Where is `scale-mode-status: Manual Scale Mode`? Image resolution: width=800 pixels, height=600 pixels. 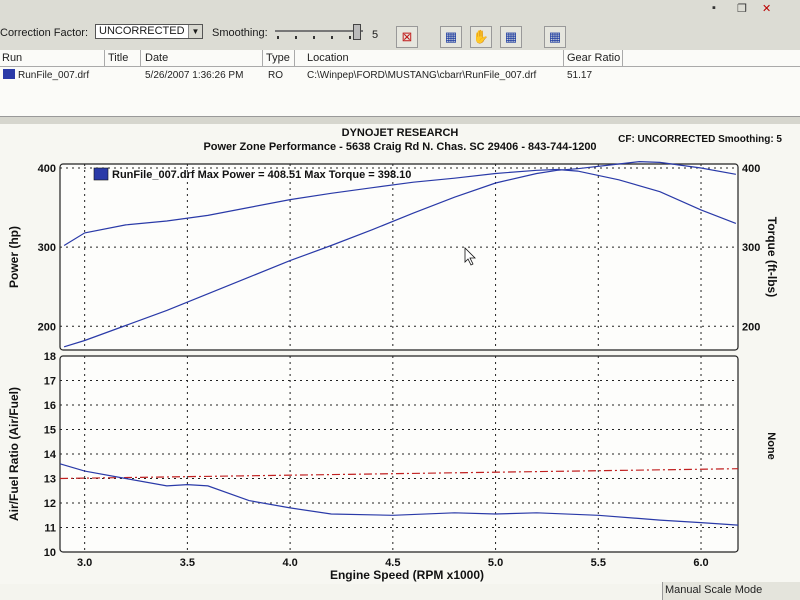 scale-mode-status: Manual Scale Mode is located at coordinates (714, 590).